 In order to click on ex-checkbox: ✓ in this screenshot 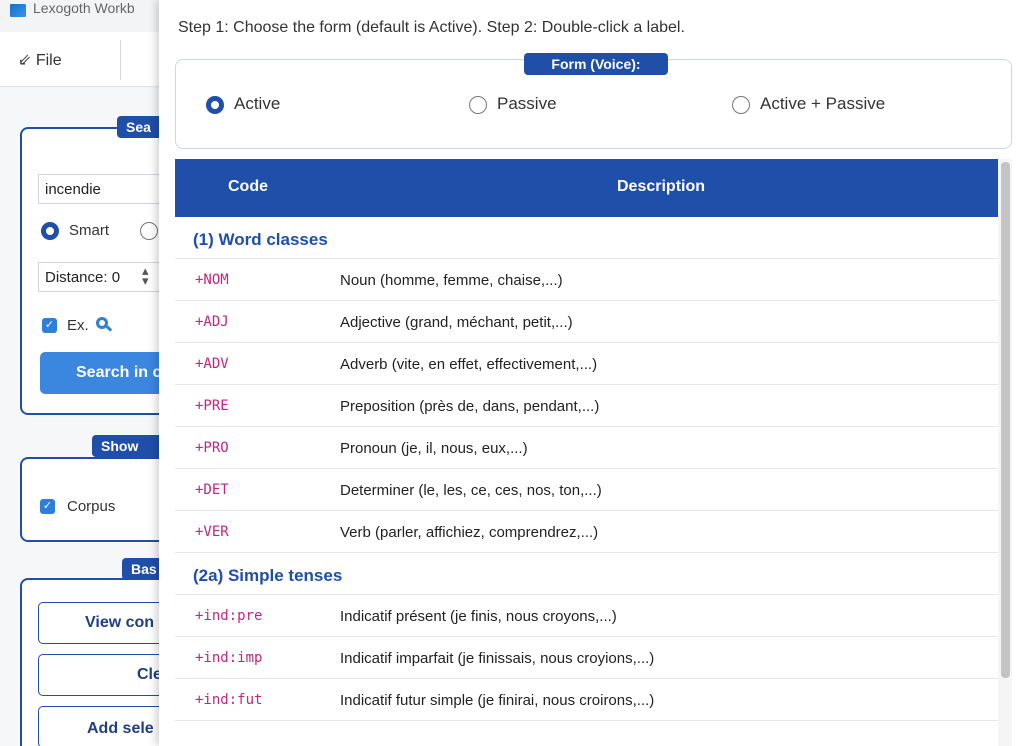, I will do `click(49, 325)`.